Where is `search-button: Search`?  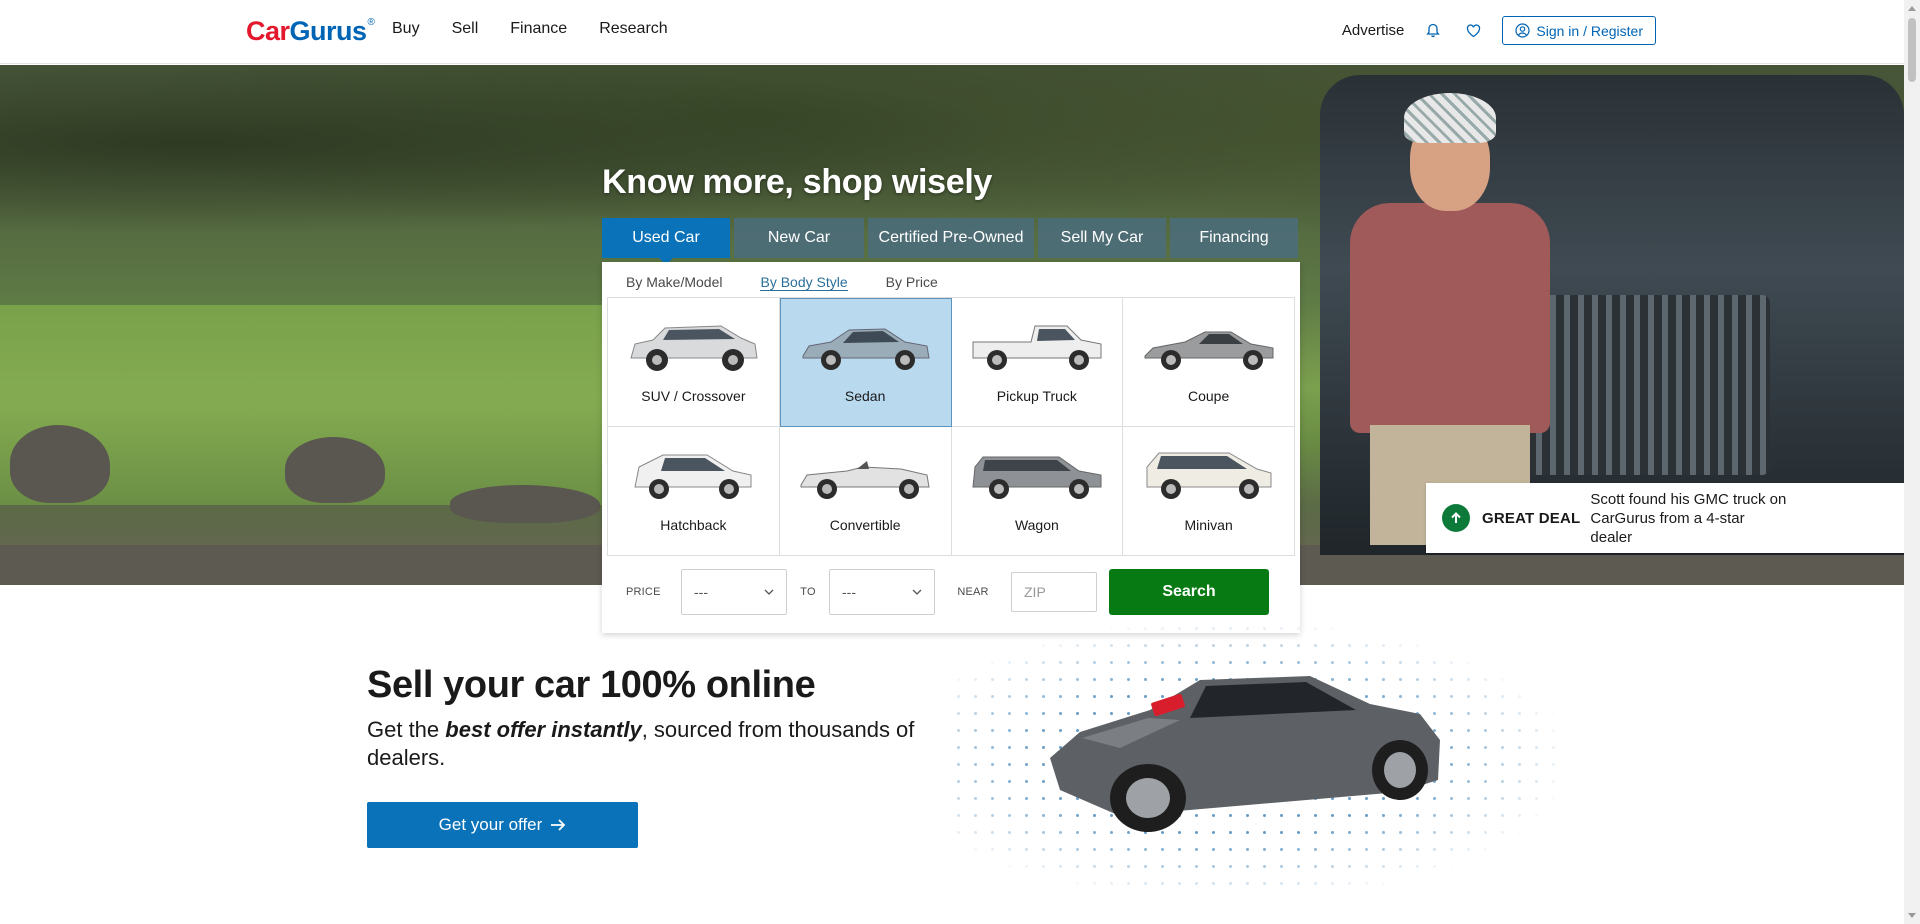
search-button: Search is located at coordinates (1189, 592).